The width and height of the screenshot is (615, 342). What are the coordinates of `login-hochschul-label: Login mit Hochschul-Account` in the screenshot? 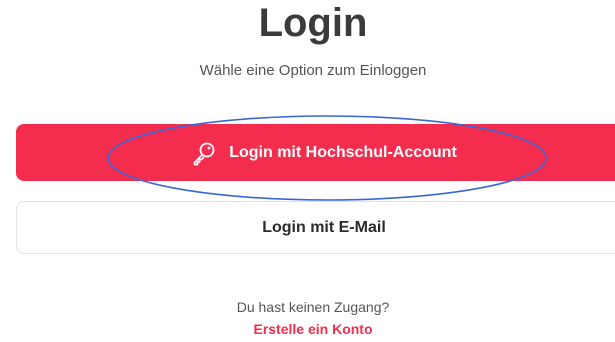 It's located at (343, 152).